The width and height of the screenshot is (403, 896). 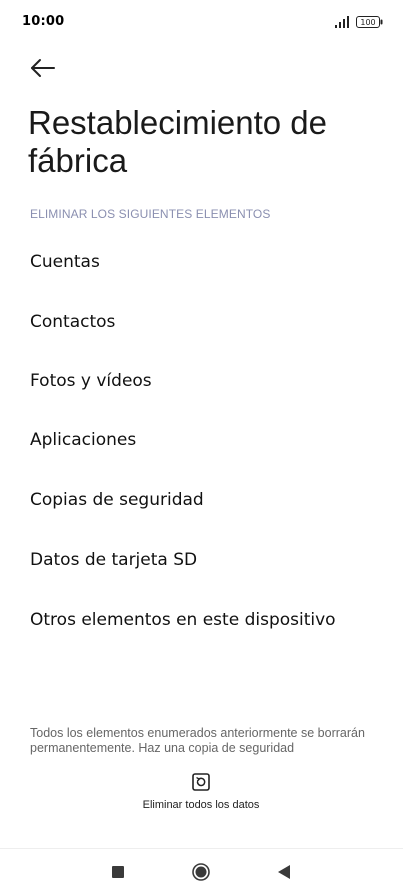 What do you see at coordinates (284, 872) in the screenshot?
I see `triangle-back-icon` at bounding box center [284, 872].